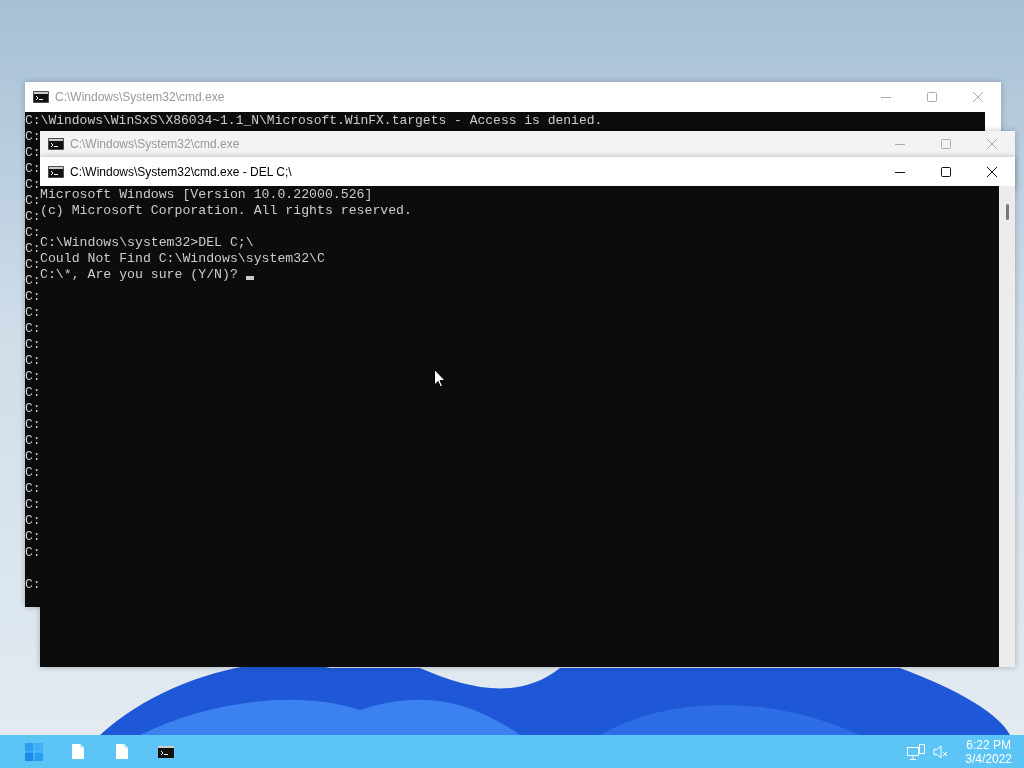 The height and width of the screenshot is (768, 1024). What do you see at coordinates (147, 242) in the screenshot?
I see `console-line: C:\Windows\system32>DEL C;\` at bounding box center [147, 242].